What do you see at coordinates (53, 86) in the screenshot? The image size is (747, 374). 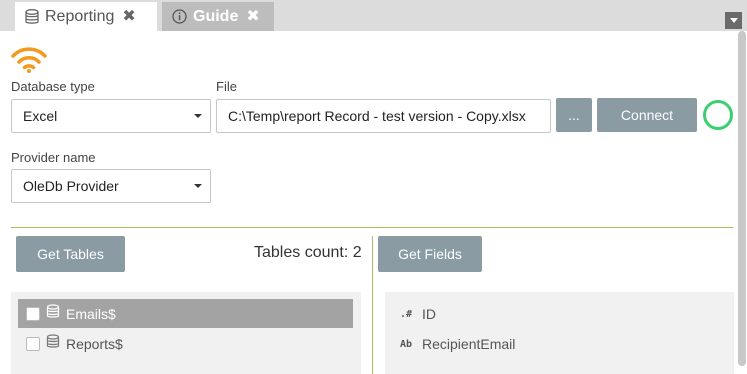 I see `database-type-label: Database type` at bounding box center [53, 86].